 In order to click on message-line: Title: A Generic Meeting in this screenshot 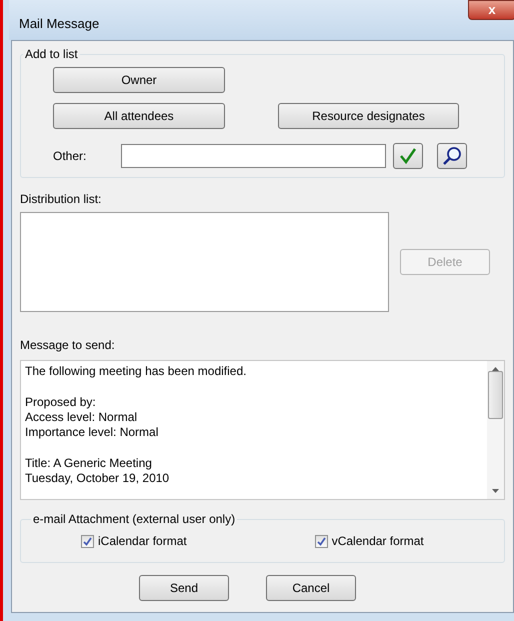, I will do `click(89, 463)`.